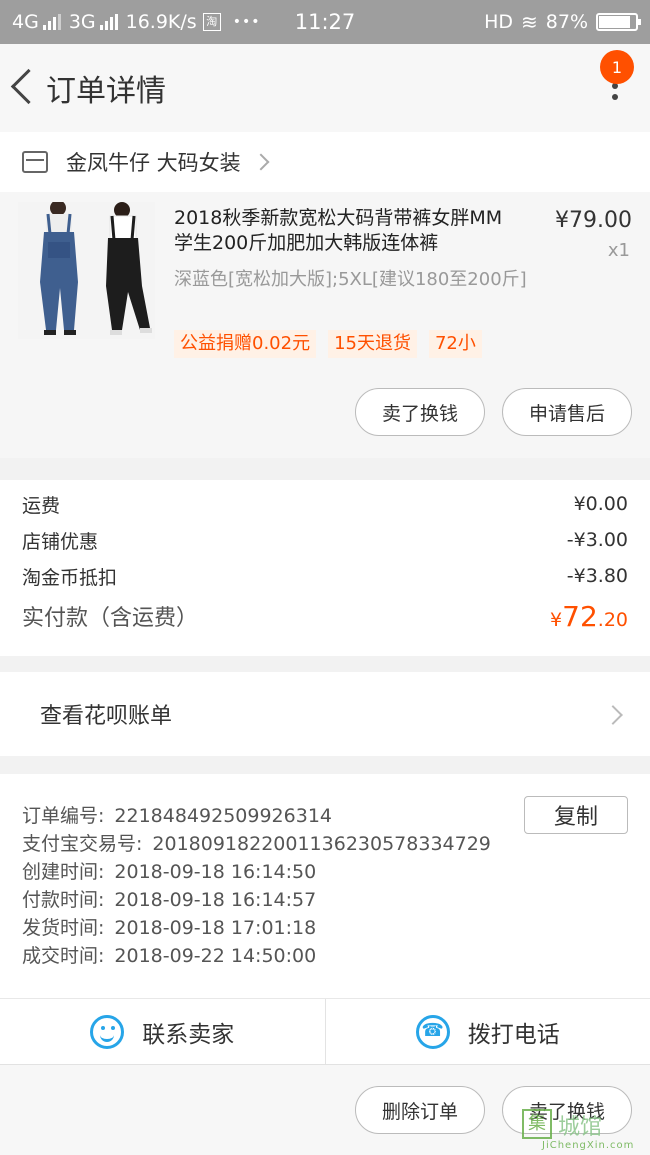 Image resolution: width=650 pixels, height=1155 pixels. What do you see at coordinates (325, 504) in the screenshot?
I see `fee-row-shipping: 运费 ¥0.00` at bounding box center [325, 504].